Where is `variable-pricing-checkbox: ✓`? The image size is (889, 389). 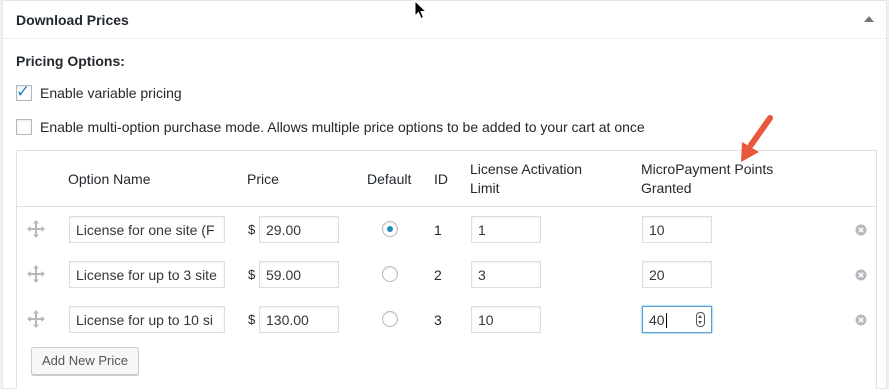 variable-pricing-checkbox: ✓ is located at coordinates (24, 91).